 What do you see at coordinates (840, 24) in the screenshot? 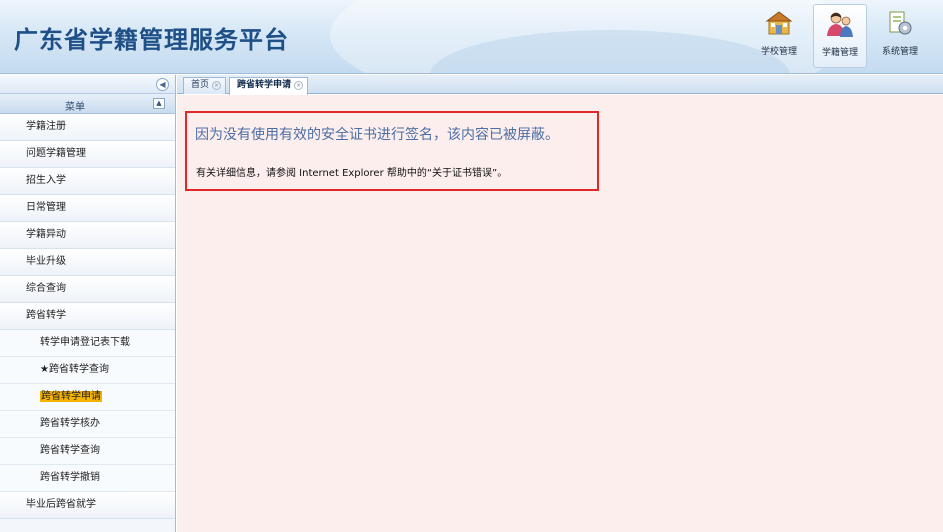
I see `student-management-icon` at bounding box center [840, 24].